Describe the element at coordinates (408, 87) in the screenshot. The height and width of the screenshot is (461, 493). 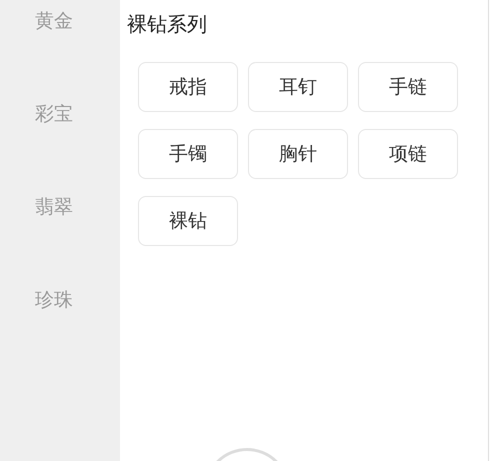
I see `subcategory-button: 手链` at that location.